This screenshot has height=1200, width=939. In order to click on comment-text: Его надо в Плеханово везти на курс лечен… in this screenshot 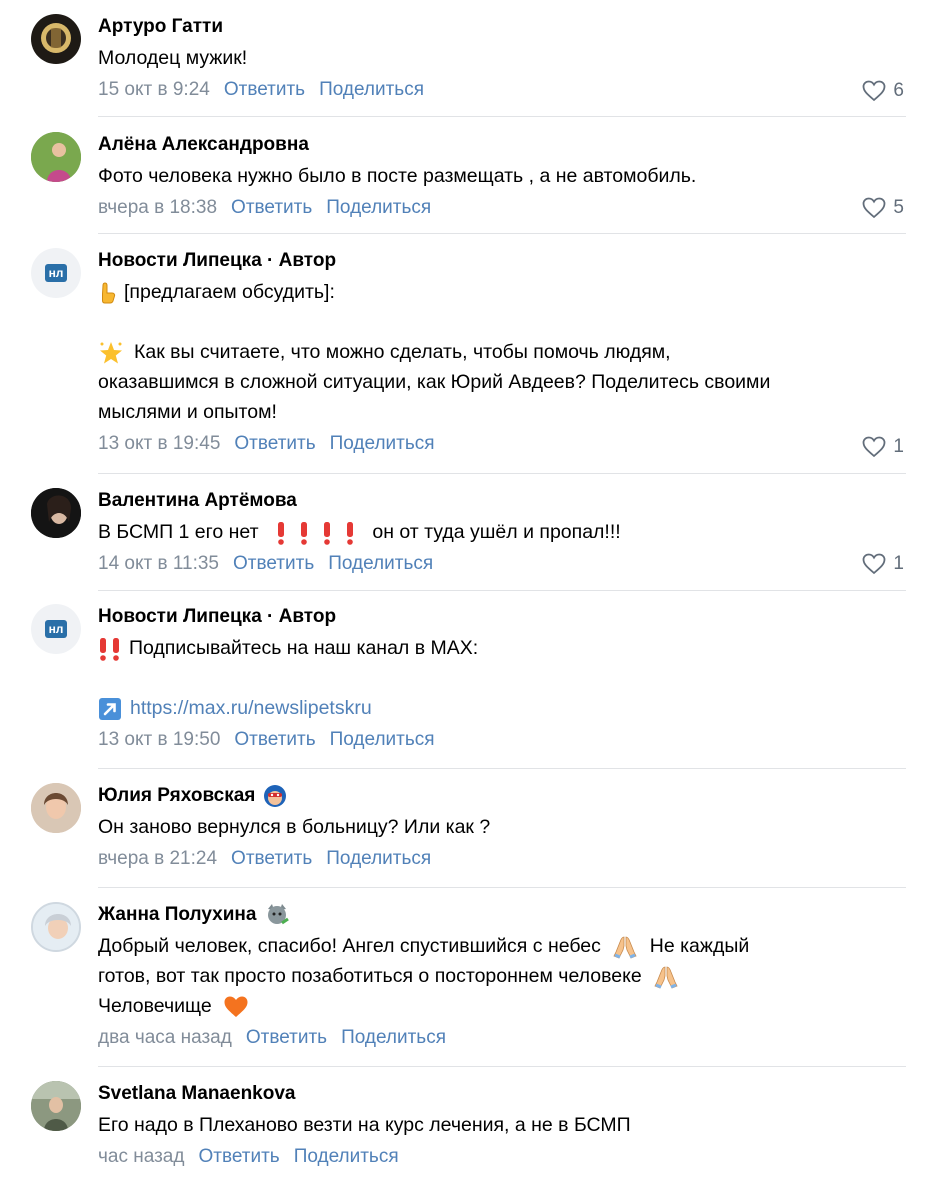, I will do `click(364, 1125)`.